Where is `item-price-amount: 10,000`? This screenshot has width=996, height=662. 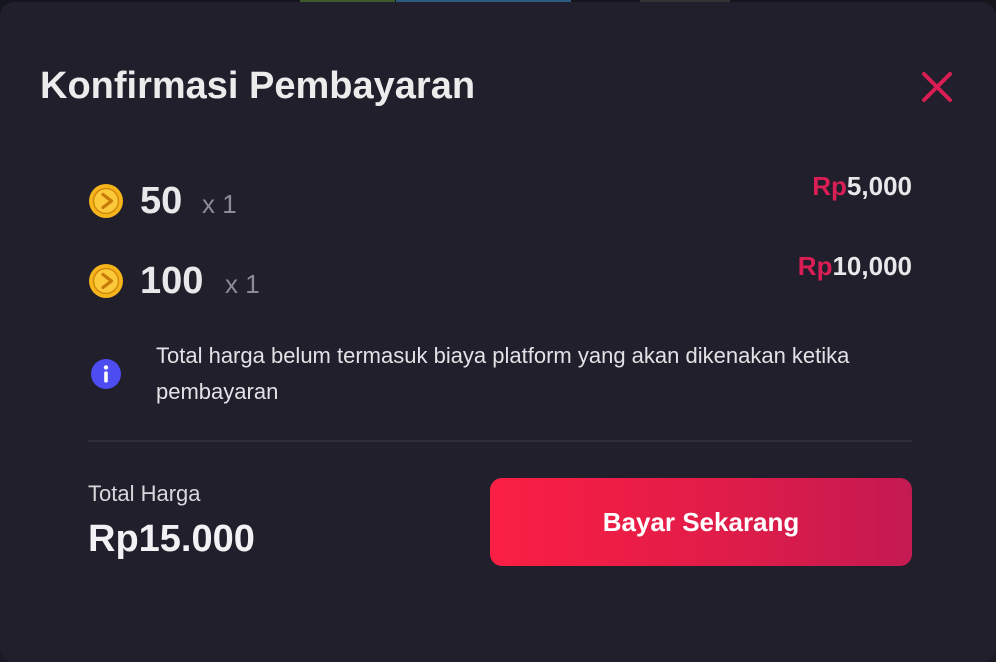
item-price-amount: 10,000 is located at coordinates (872, 266).